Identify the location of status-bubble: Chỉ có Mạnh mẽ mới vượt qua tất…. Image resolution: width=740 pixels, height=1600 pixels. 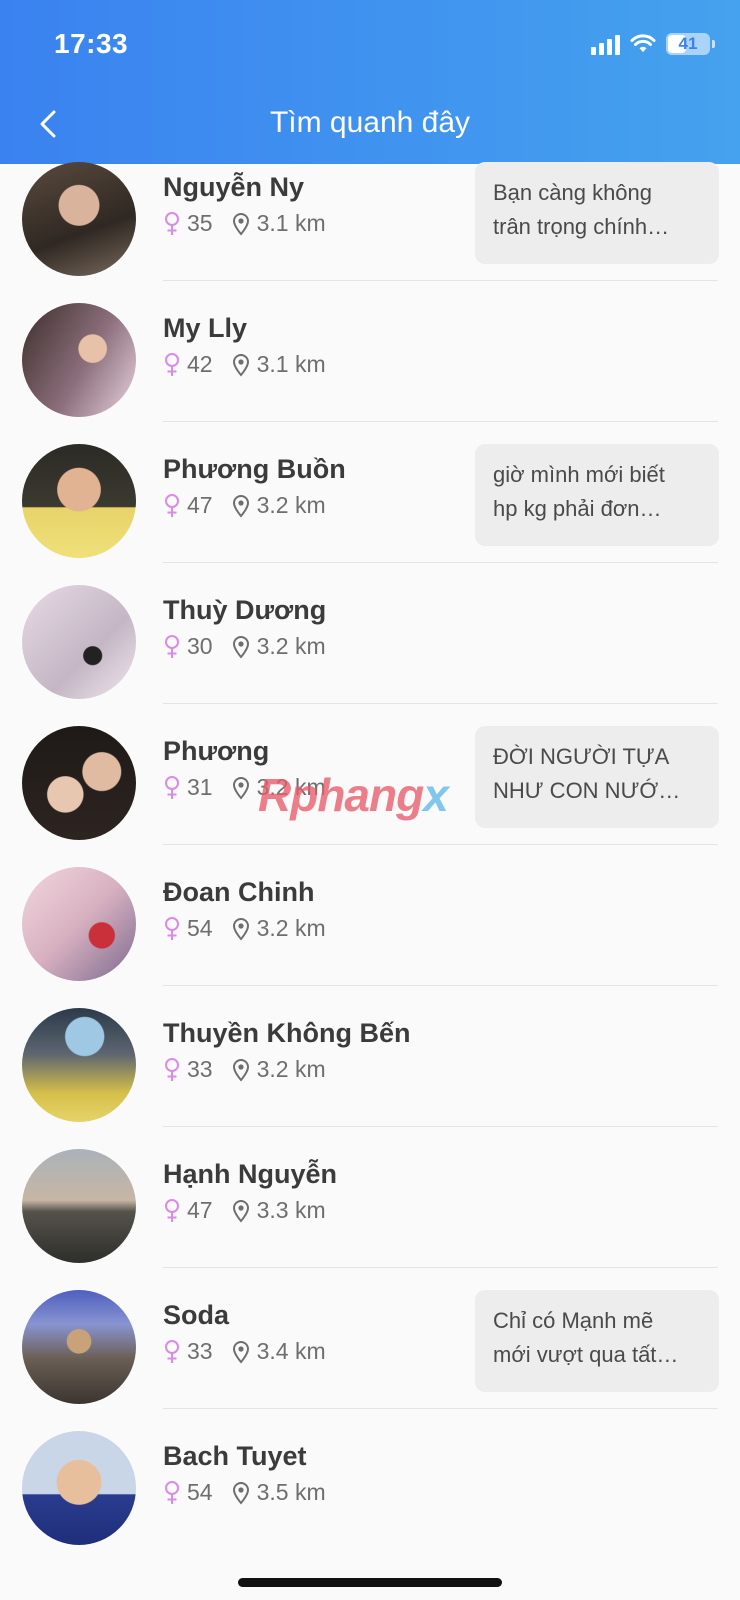
(597, 1341).